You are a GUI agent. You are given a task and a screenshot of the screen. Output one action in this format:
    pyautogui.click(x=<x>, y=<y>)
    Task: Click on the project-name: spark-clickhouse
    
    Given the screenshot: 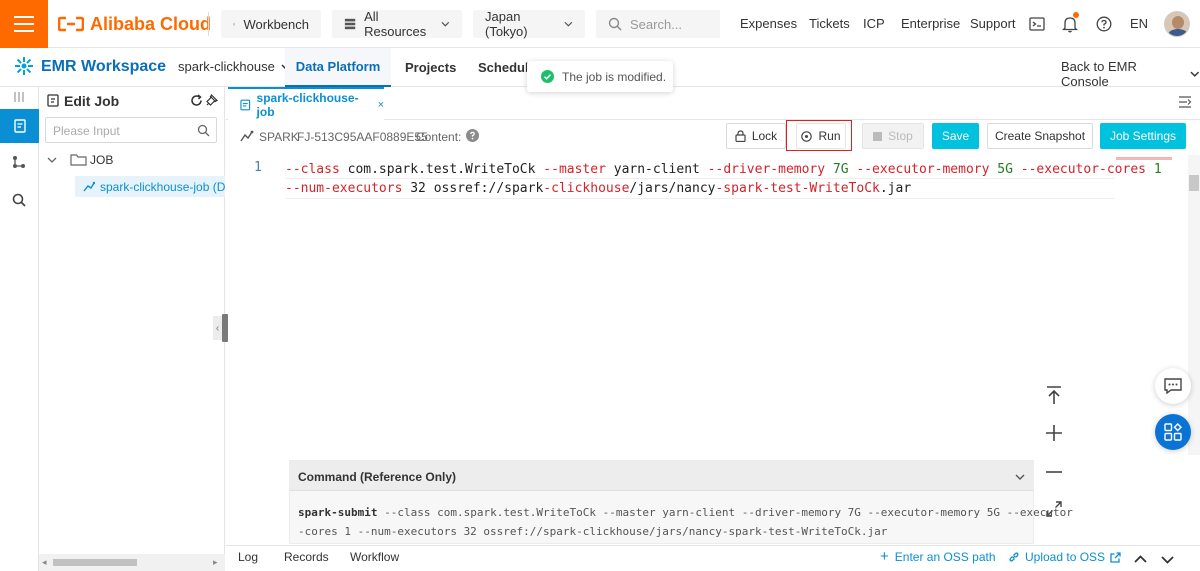 What is the action you would take?
    pyautogui.click(x=226, y=66)
    